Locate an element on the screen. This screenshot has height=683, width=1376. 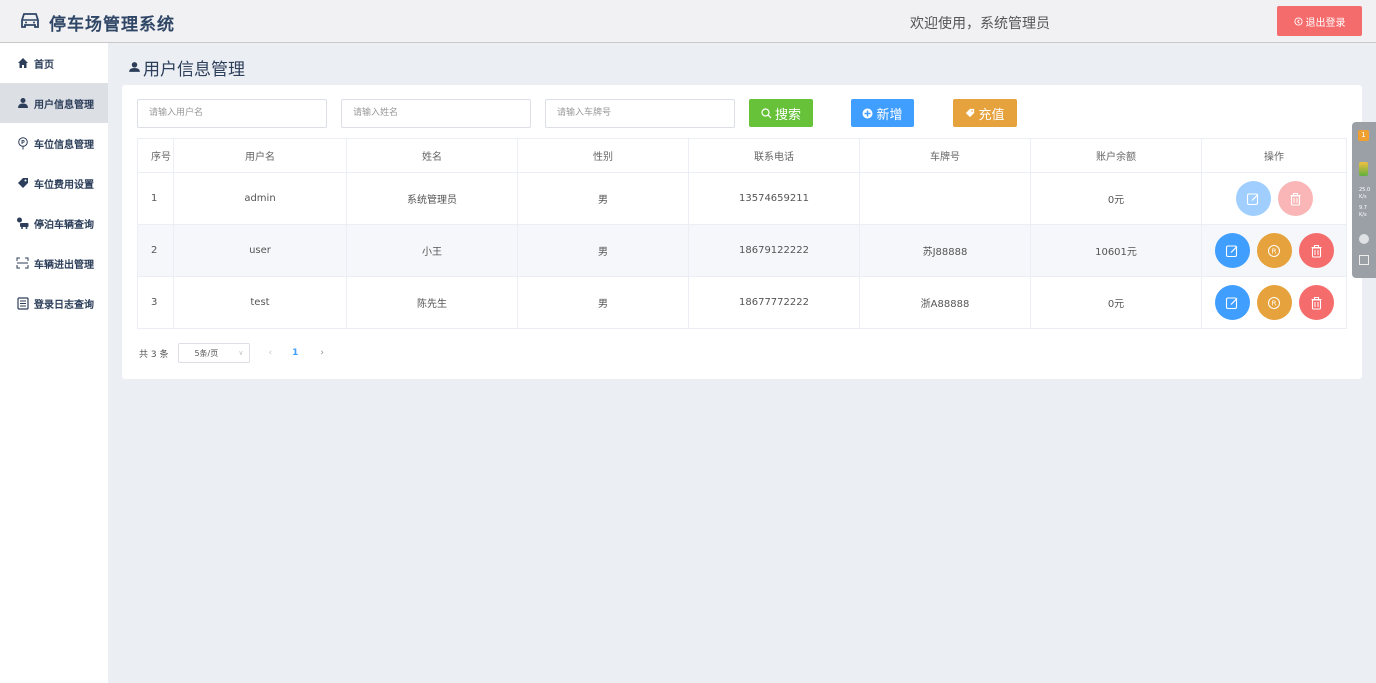
svg-text: P is located at coordinates (23, 143).